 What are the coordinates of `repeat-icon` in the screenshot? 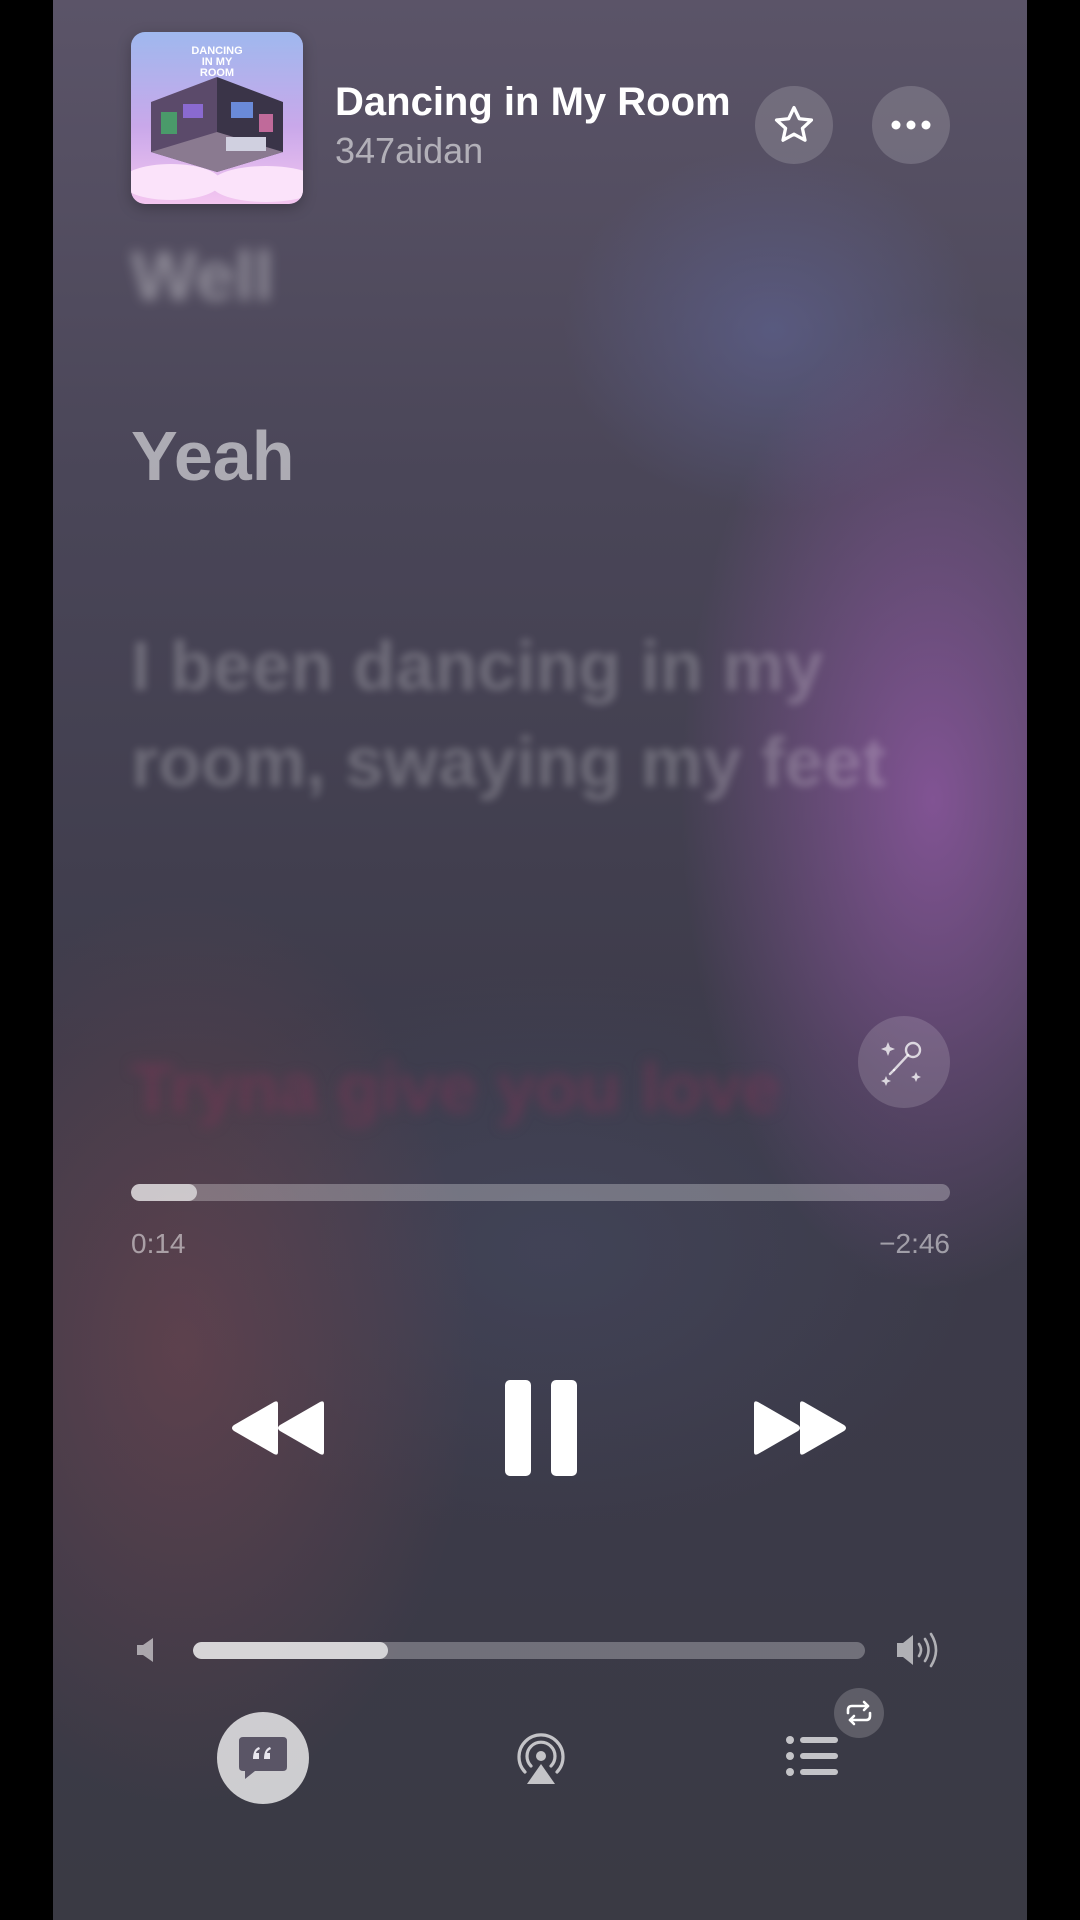 It's located at (859, 1713).